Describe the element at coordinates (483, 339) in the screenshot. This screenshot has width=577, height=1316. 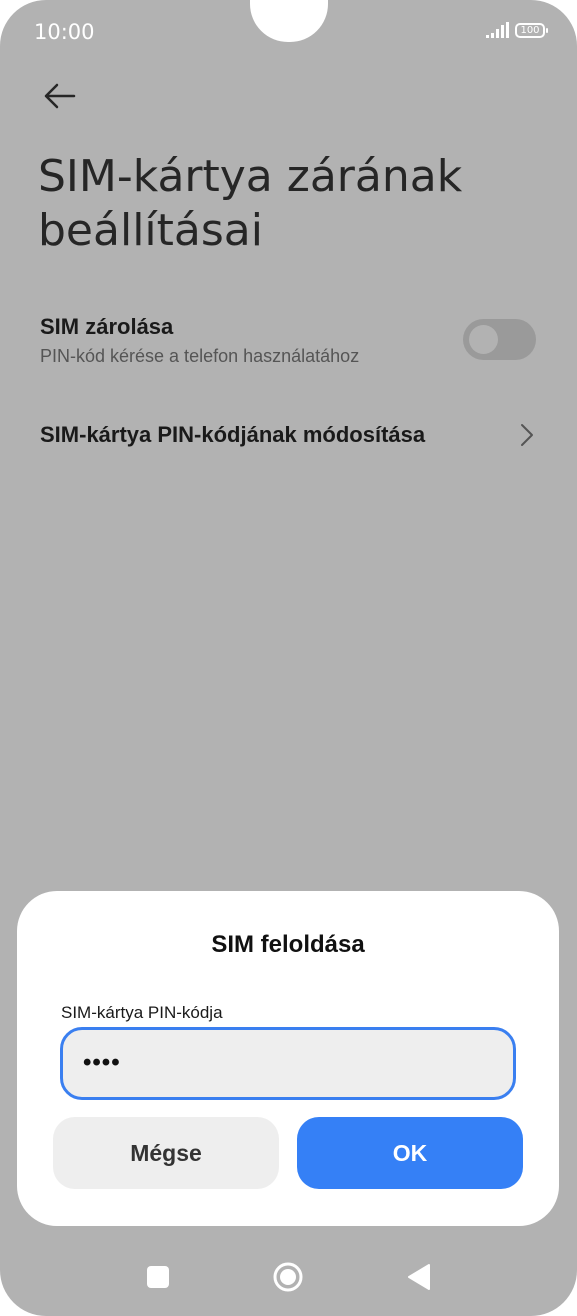
I see `toggle-knob` at that location.